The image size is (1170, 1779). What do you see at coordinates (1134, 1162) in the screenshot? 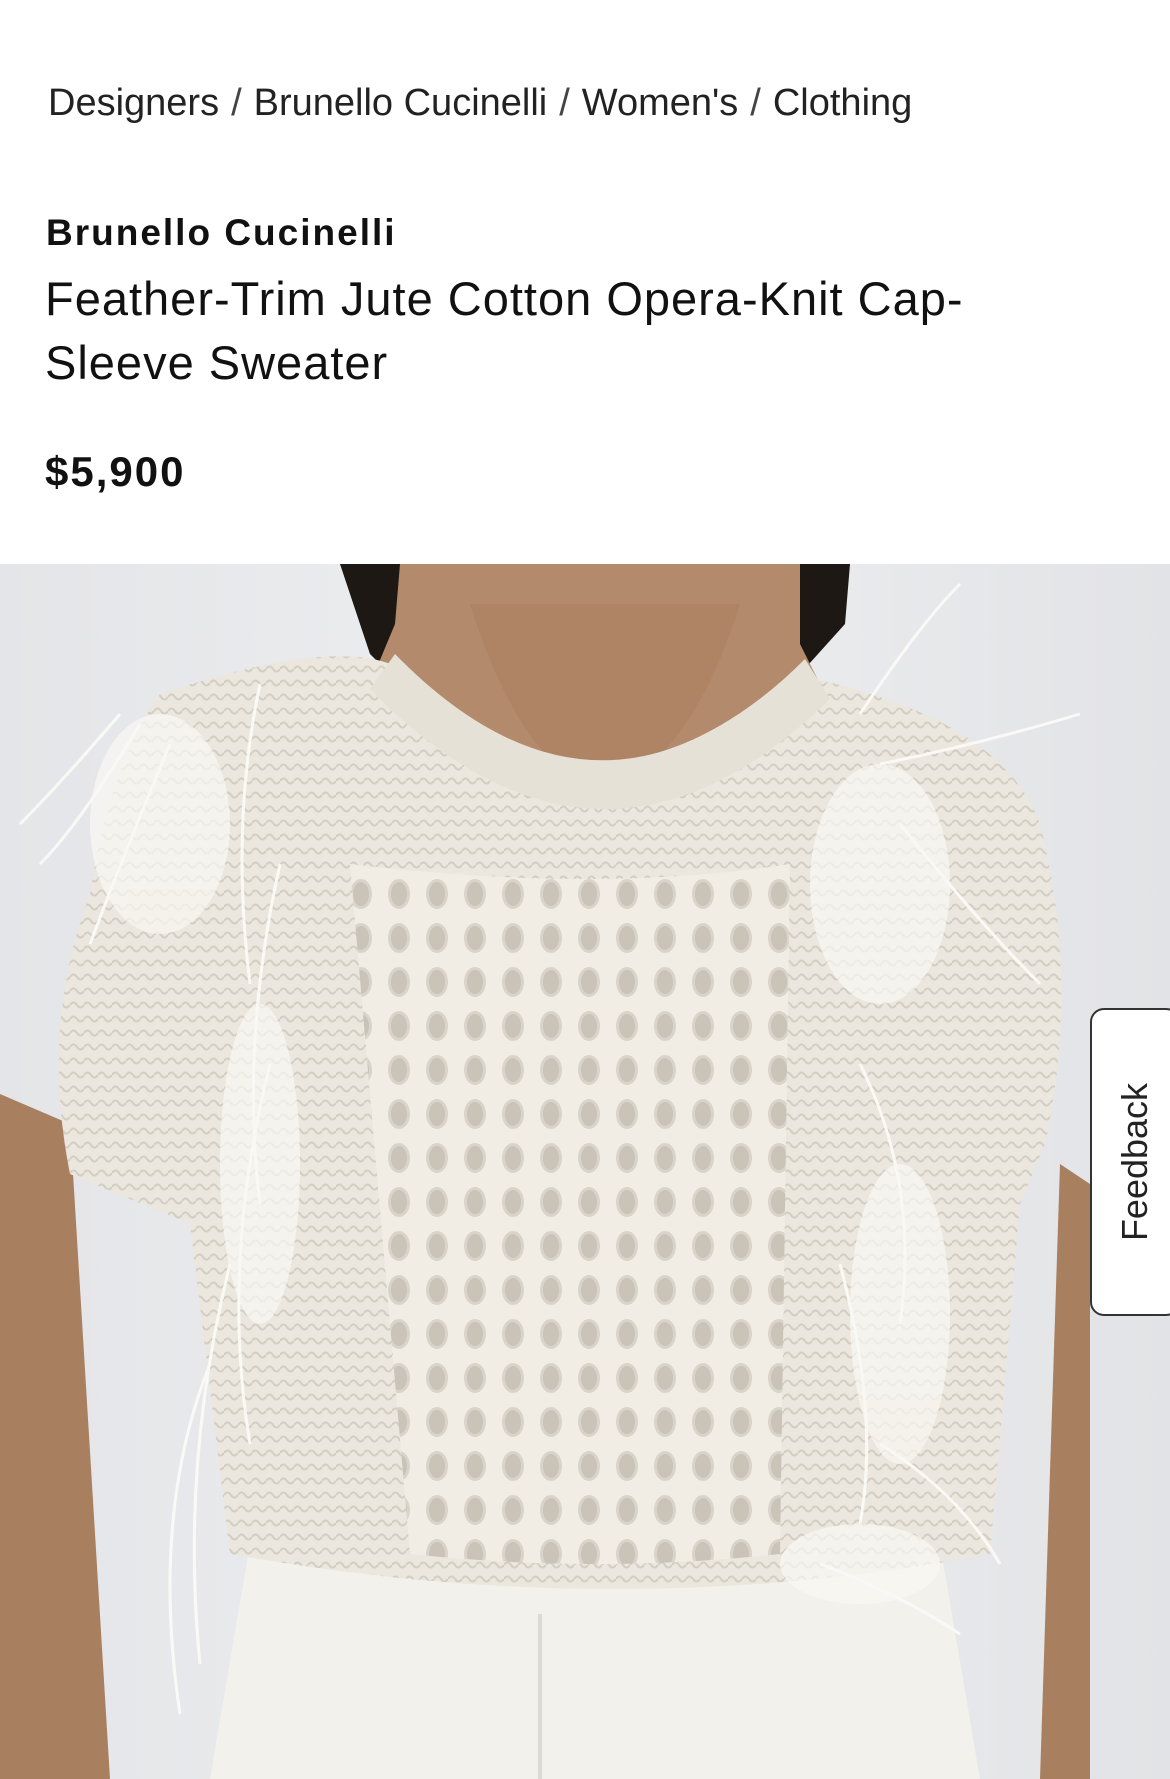
I see `feedback-label: Feedback` at bounding box center [1134, 1162].